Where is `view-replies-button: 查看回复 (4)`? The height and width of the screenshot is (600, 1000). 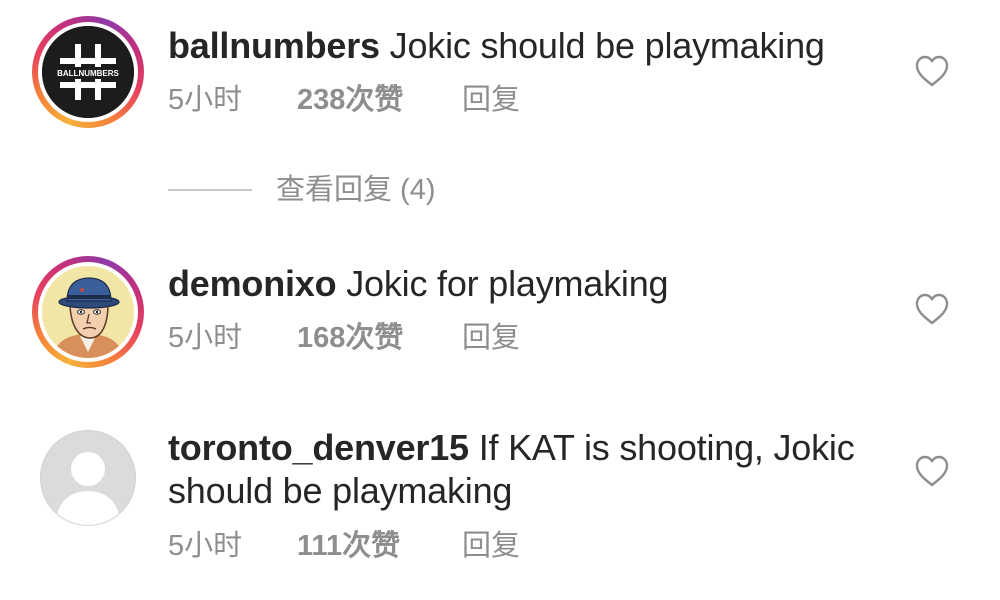 view-replies-button: 查看回复 (4) is located at coordinates (328, 190).